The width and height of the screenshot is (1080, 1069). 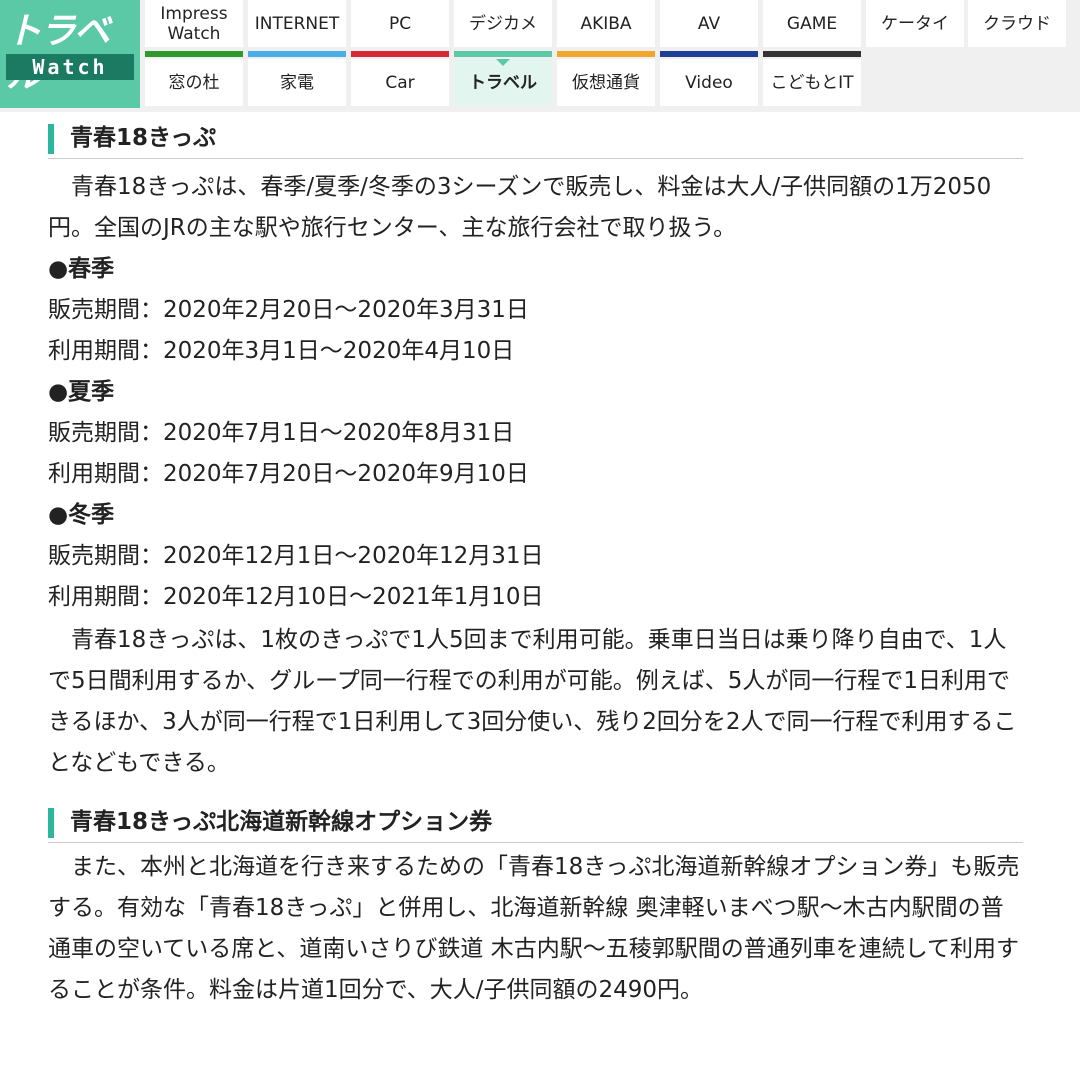 What do you see at coordinates (606, 82) in the screenshot?
I see `nav-kasou-tsuka: 仮想通貨` at bounding box center [606, 82].